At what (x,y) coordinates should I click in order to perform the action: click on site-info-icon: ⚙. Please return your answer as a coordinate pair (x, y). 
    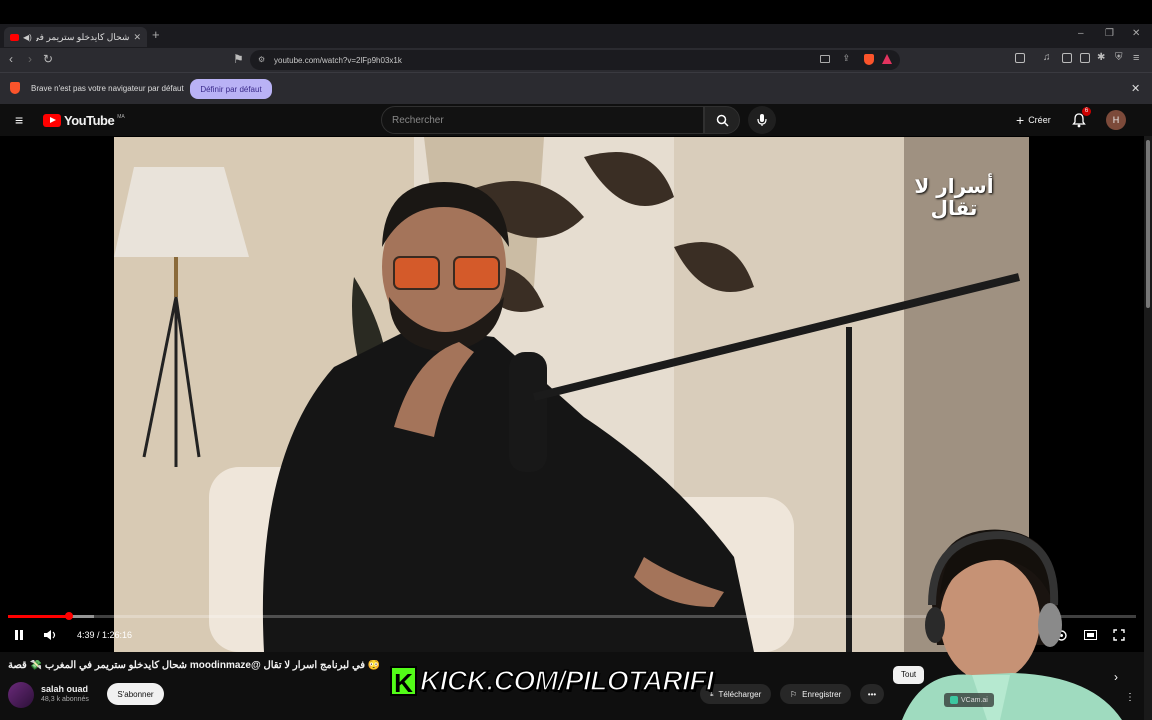
    Looking at the image, I should click on (261, 59).